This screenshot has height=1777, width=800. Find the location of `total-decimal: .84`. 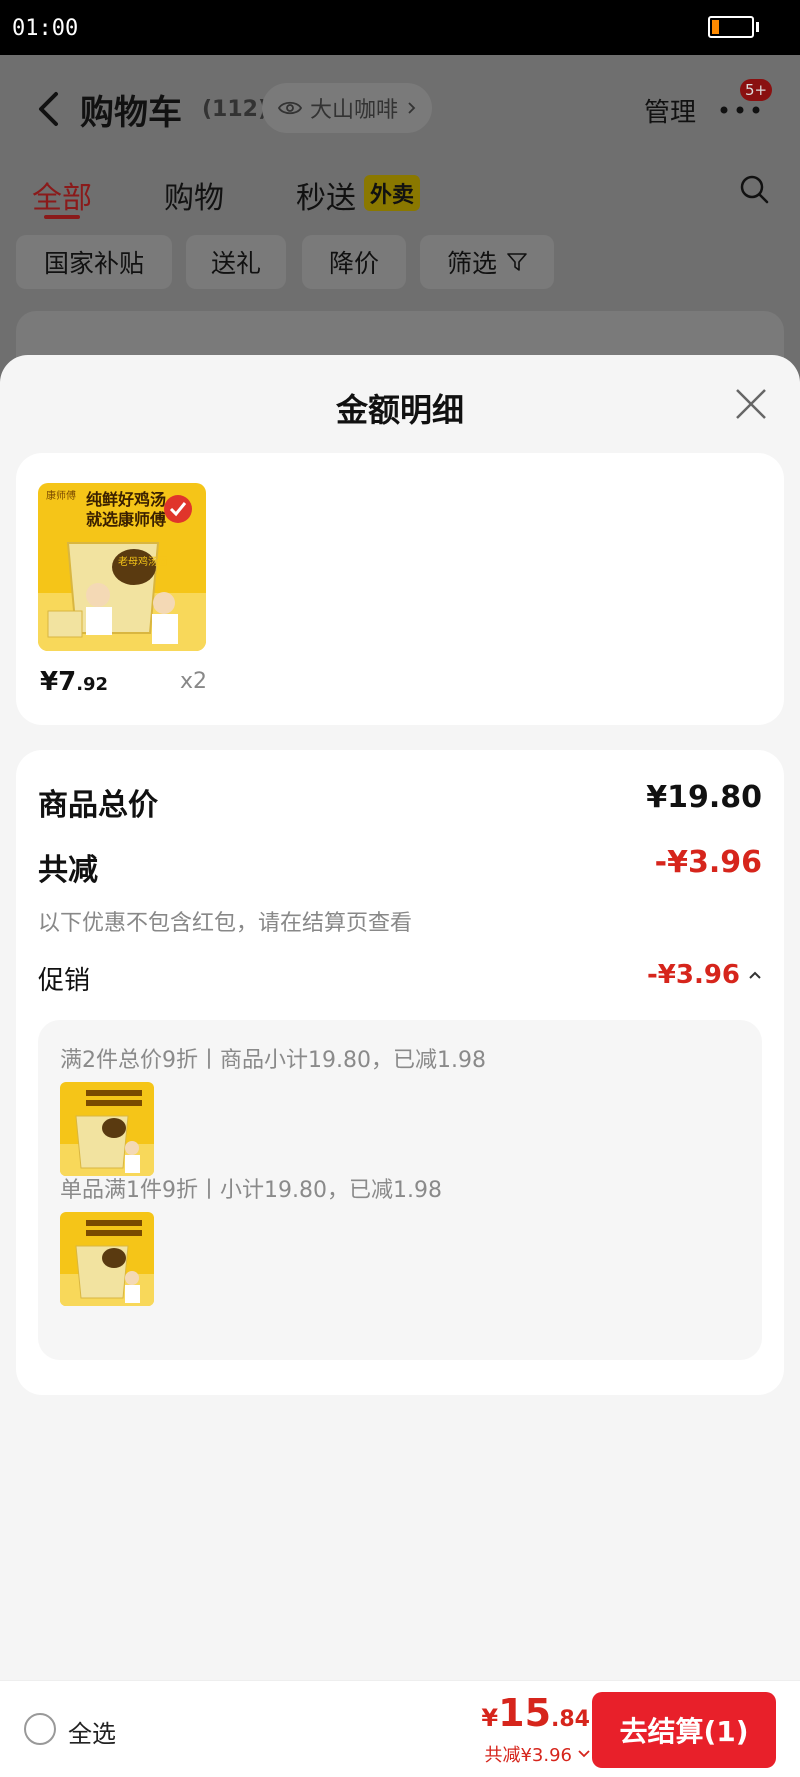

total-decimal: .84 is located at coordinates (570, 1719).